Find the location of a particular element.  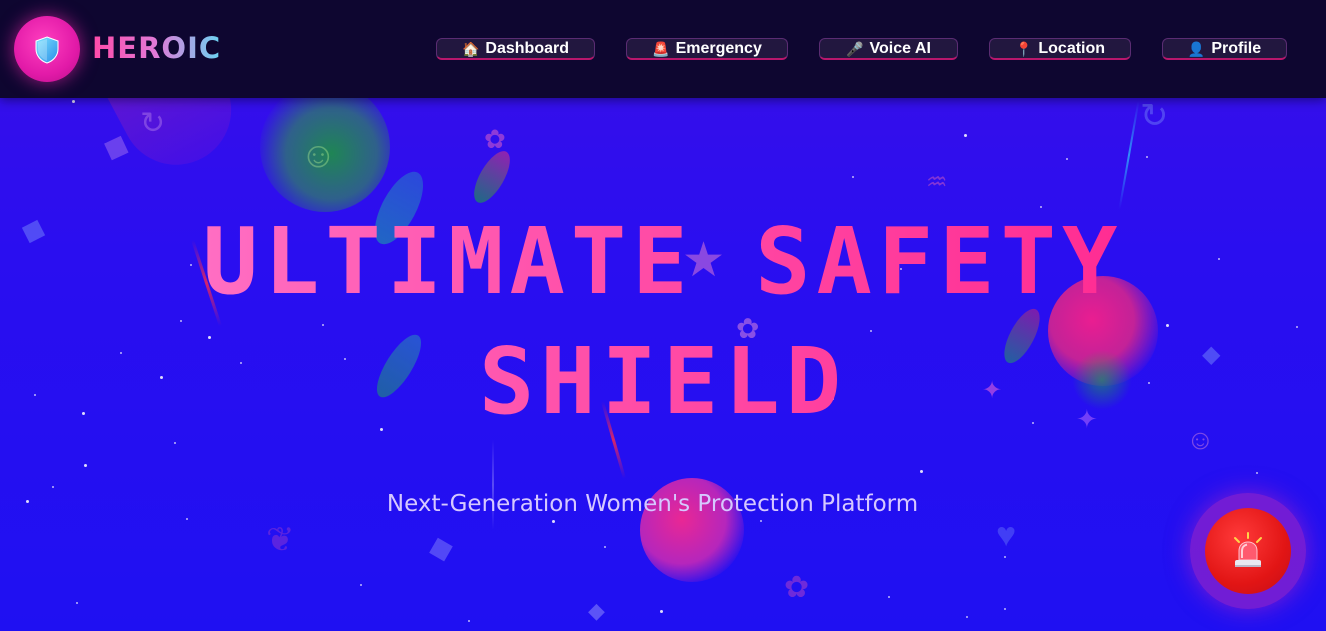

heart-glyph: ♥ is located at coordinates (1006, 535).